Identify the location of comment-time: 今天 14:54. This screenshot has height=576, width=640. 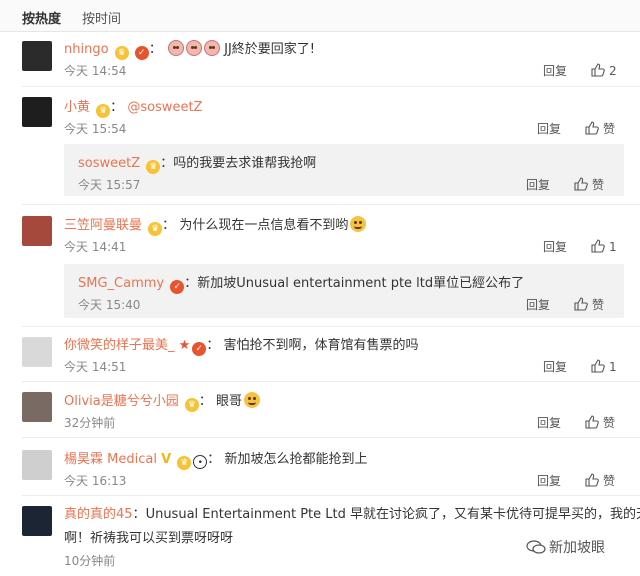
(95, 71).